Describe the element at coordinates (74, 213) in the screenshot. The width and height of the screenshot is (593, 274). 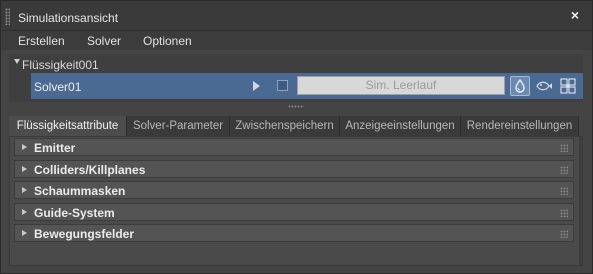
I see `rollout-label: Guide-System` at that location.